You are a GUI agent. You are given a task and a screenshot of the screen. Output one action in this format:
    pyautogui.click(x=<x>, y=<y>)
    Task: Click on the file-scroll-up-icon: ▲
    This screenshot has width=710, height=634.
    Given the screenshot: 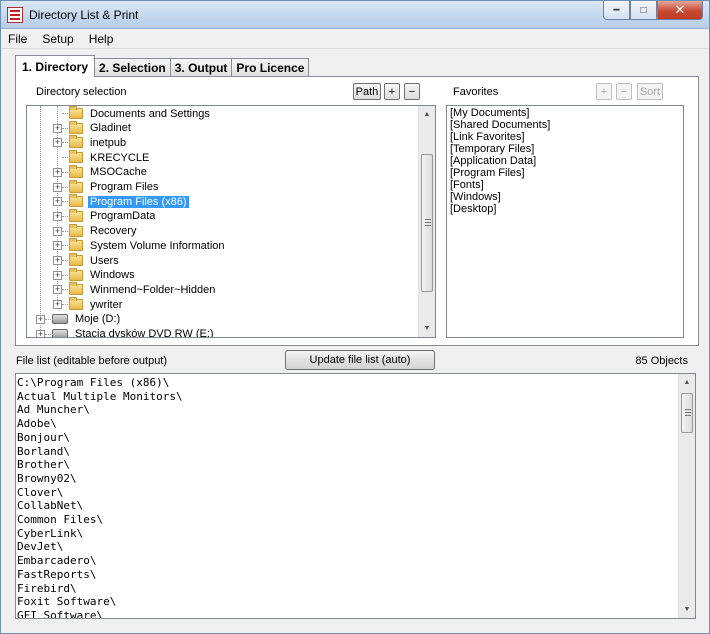 What is the action you would take?
    pyautogui.click(x=687, y=382)
    